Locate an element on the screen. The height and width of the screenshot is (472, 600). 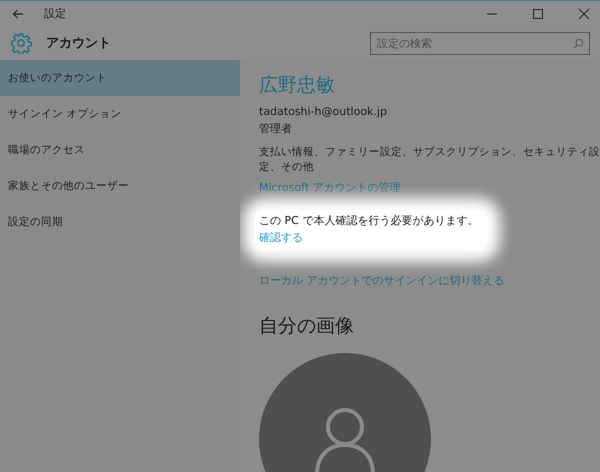
verify-message: この PC で本人確認を行う必要があります。 is located at coordinates (368, 221).